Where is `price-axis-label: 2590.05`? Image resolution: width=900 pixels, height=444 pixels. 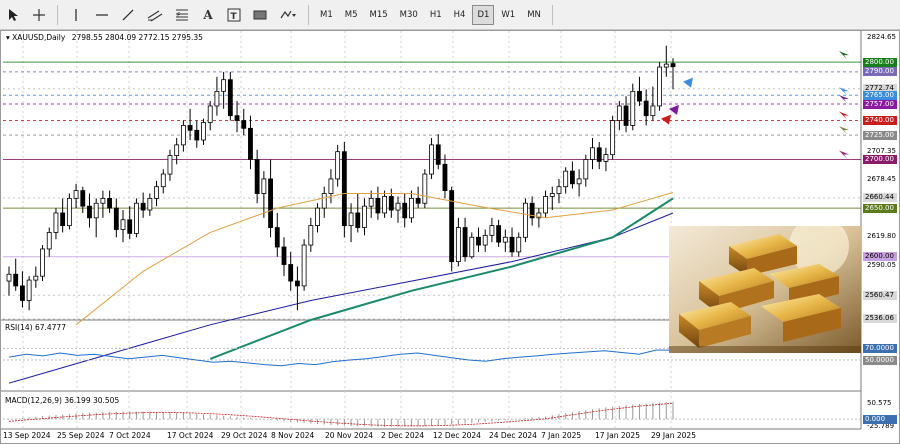 price-axis-label: 2590.05 is located at coordinates (881, 265).